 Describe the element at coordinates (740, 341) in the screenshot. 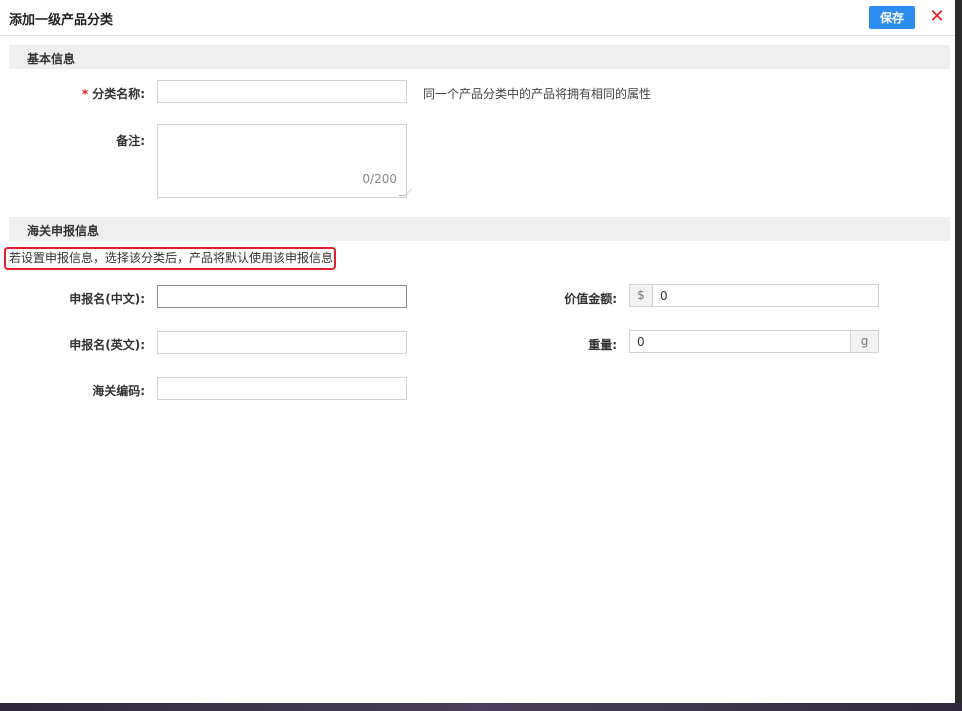

I see `weight-input` at that location.